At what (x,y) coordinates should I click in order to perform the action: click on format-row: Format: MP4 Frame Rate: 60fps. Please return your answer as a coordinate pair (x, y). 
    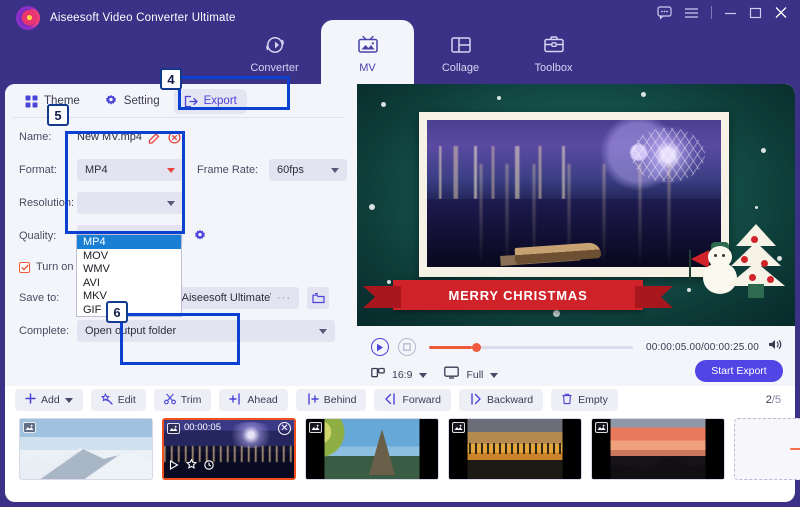
    Looking at the image, I should click on (178, 170).